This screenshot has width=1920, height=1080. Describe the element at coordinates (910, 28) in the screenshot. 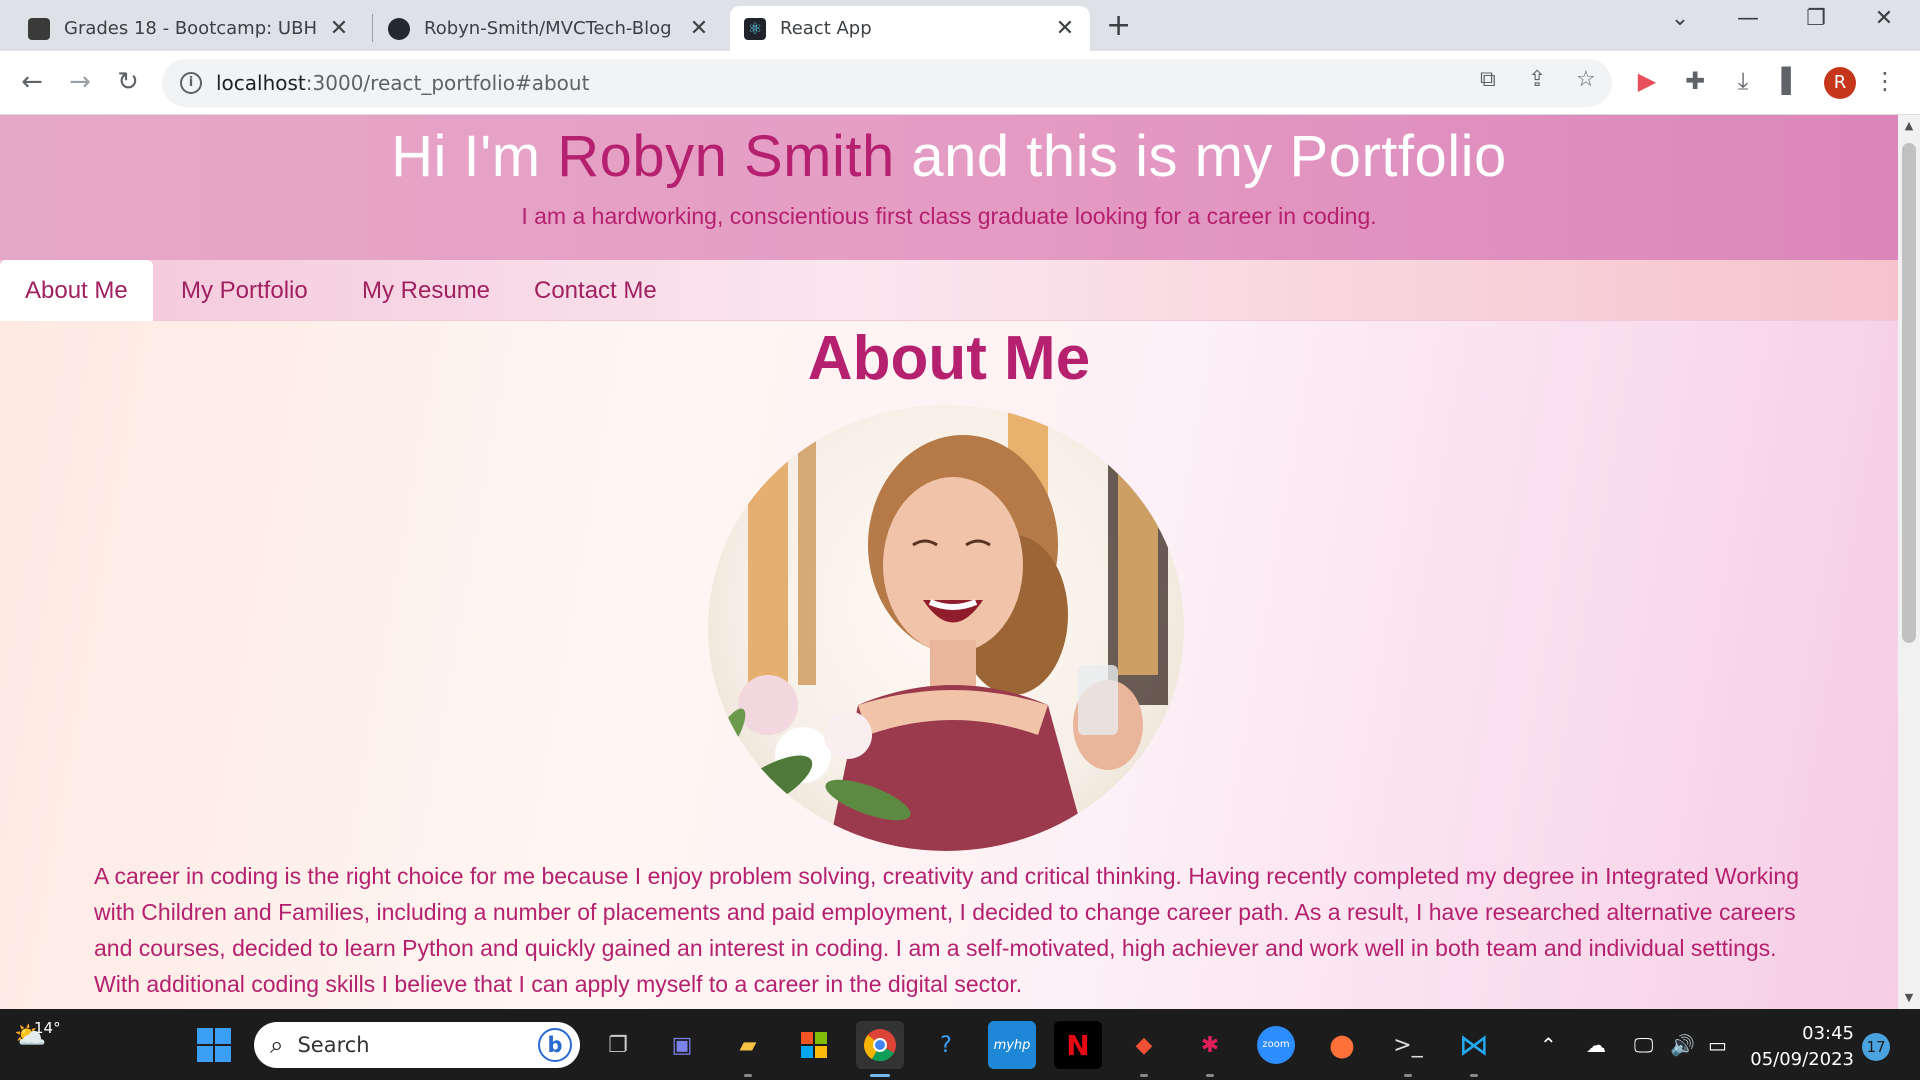

I see `browser-tab-3: ⚛ React App ✕` at that location.